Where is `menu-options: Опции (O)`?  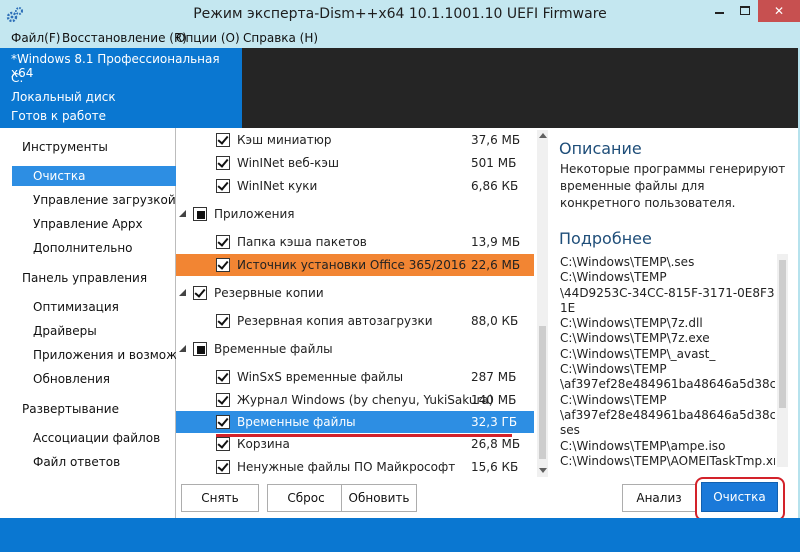
menu-options: Опции (O) is located at coordinates (208, 38).